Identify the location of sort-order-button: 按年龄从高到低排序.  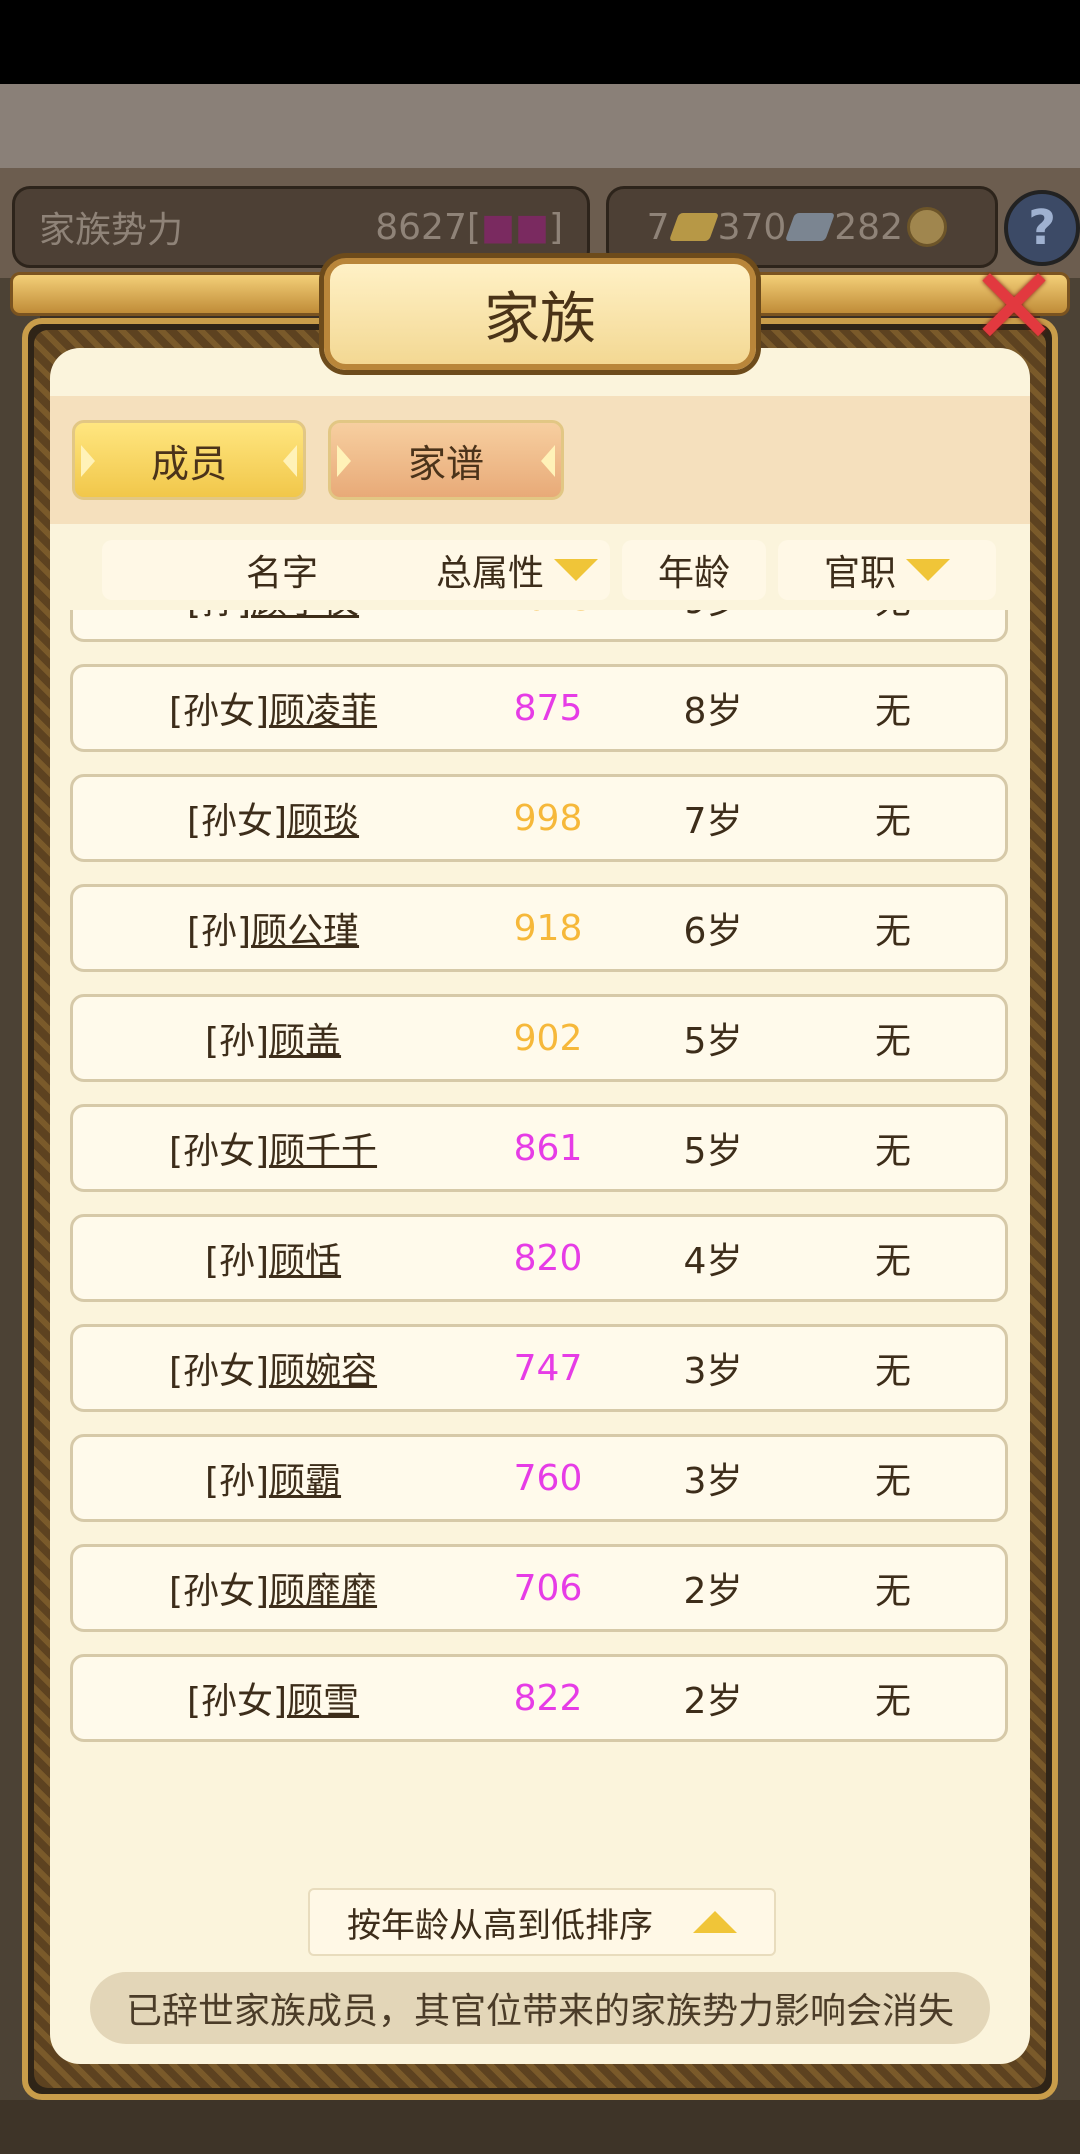
(542, 1922).